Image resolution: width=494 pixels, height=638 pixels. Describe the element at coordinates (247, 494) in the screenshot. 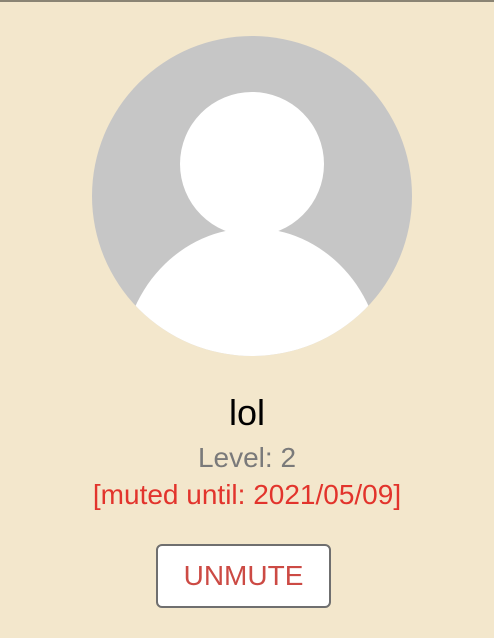

I see `mute-status: [muted until: 2021/05/09]` at that location.